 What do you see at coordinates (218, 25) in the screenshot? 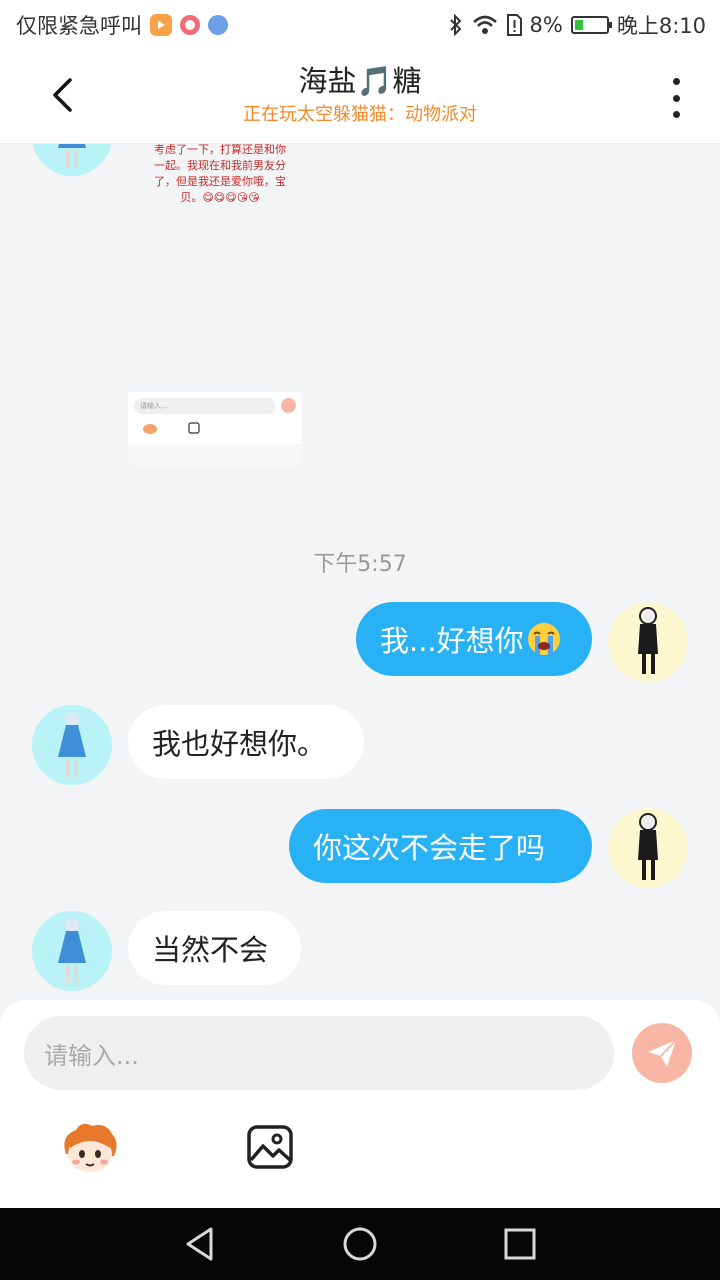
I see `browser-app-icon` at bounding box center [218, 25].